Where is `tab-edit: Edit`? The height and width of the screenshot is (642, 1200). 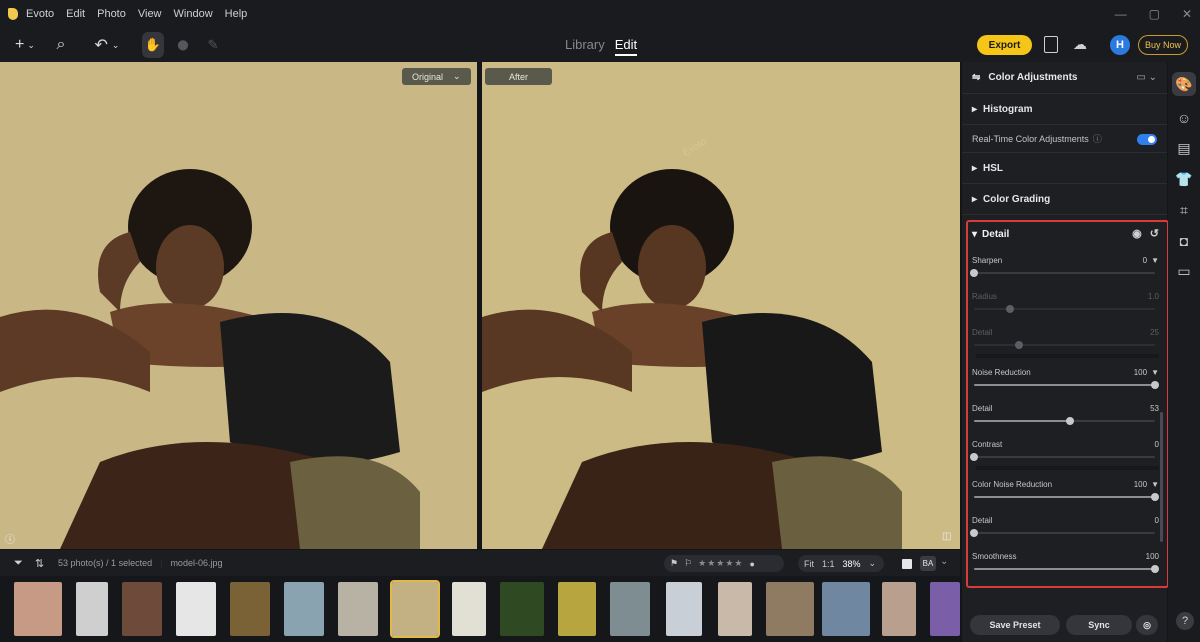 tab-edit: Edit is located at coordinates (626, 46).